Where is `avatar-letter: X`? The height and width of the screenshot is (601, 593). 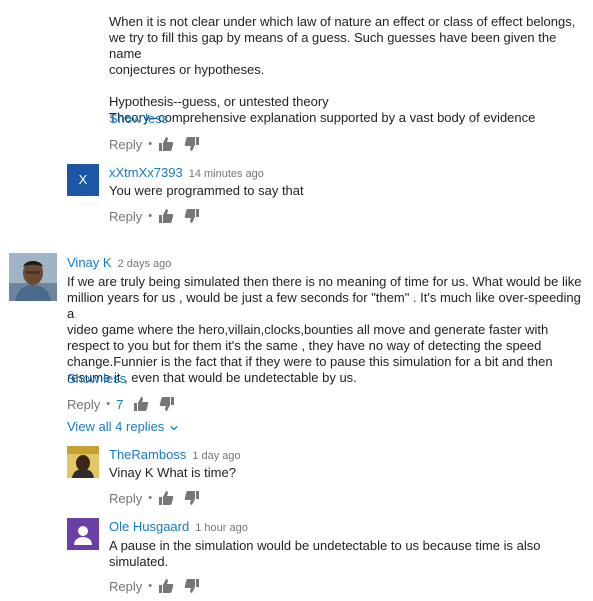
avatar-letter: X is located at coordinates (83, 179).